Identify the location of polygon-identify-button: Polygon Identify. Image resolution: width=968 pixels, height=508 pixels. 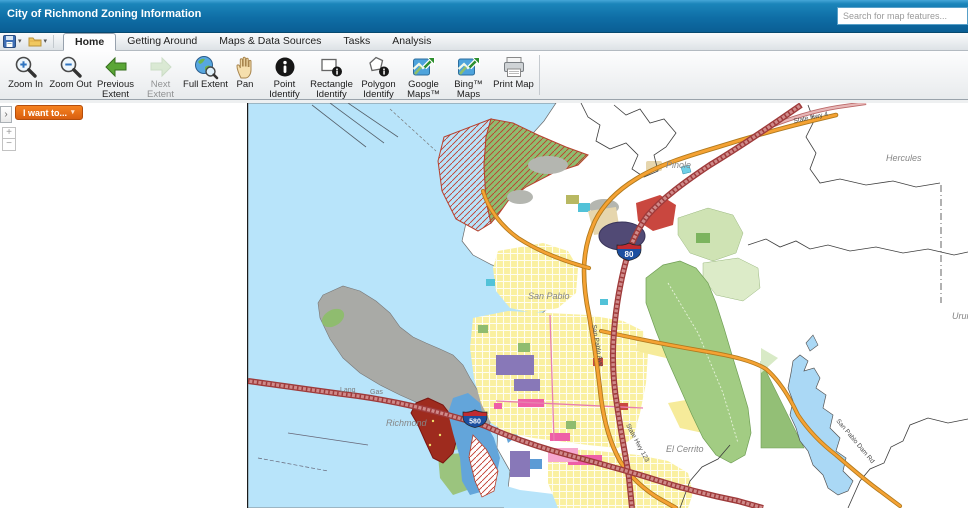
(378, 77).